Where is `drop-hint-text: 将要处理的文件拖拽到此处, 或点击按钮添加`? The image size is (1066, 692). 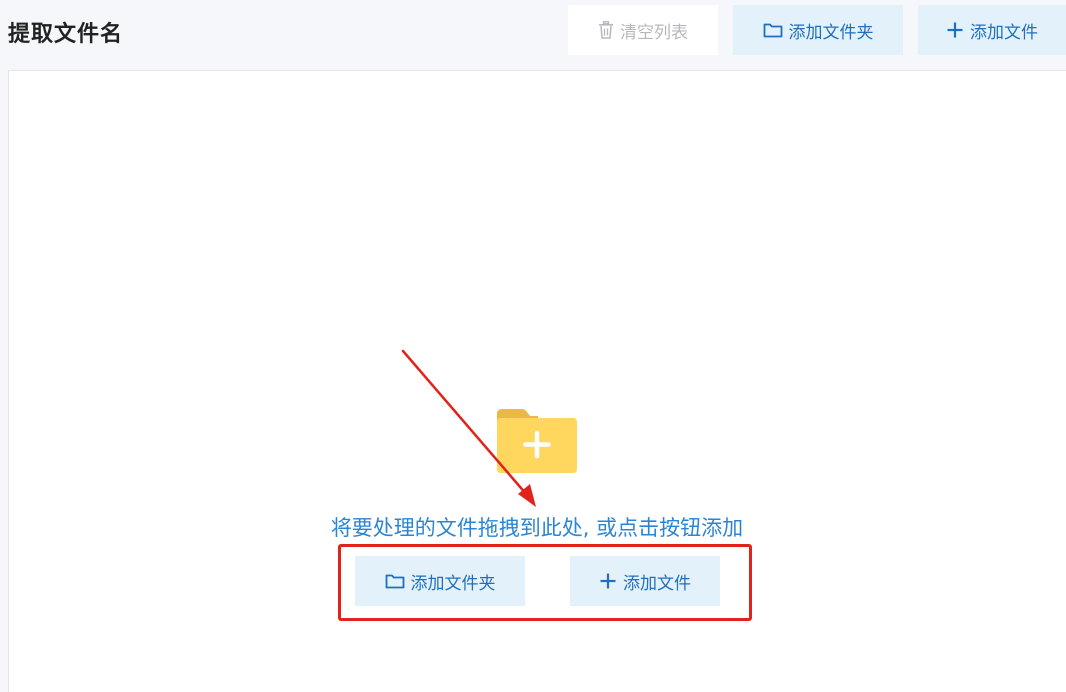
drop-hint-text: 将要处理的文件拖拽到此处, 或点击按钮添加 is located at coordinates (533, 527).